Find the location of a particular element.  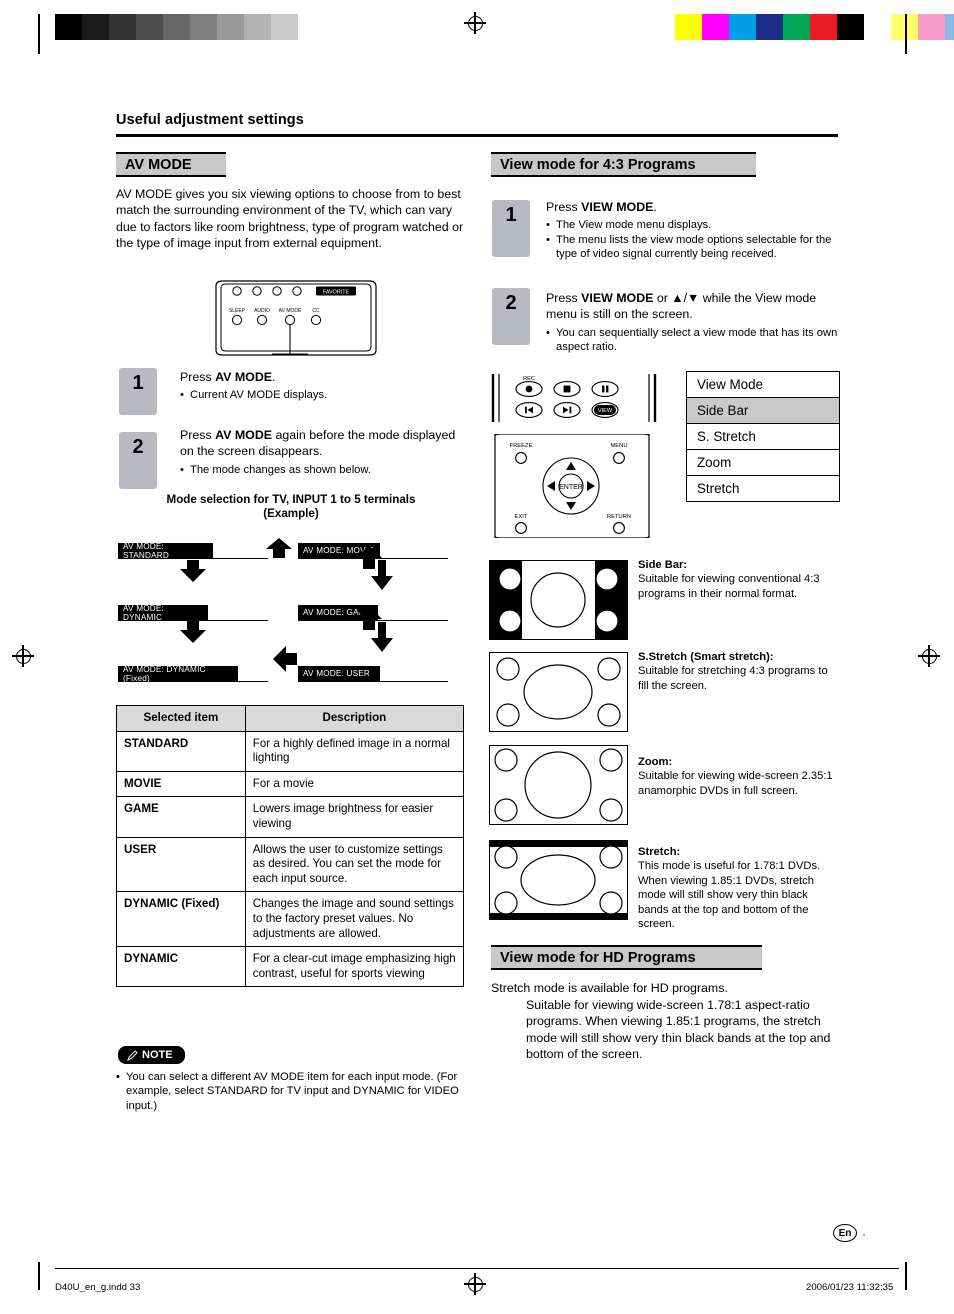

r-step-1-bullet-1: The View mode menu displays. is located at coordinates (694, 225).